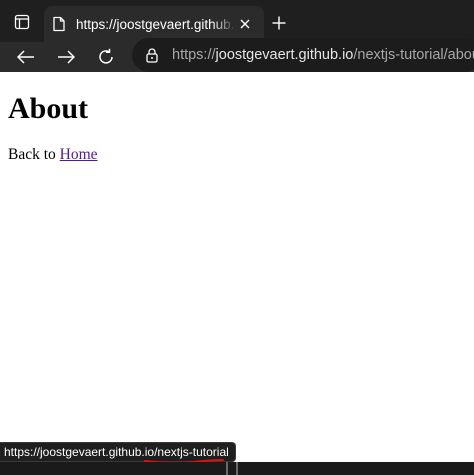 The width and height of the screenshot is (474, 475). Describe the element at coordinates (413, 55) in the screenshot. I see `url-path: /nextjs-tutorial/about` at that location.